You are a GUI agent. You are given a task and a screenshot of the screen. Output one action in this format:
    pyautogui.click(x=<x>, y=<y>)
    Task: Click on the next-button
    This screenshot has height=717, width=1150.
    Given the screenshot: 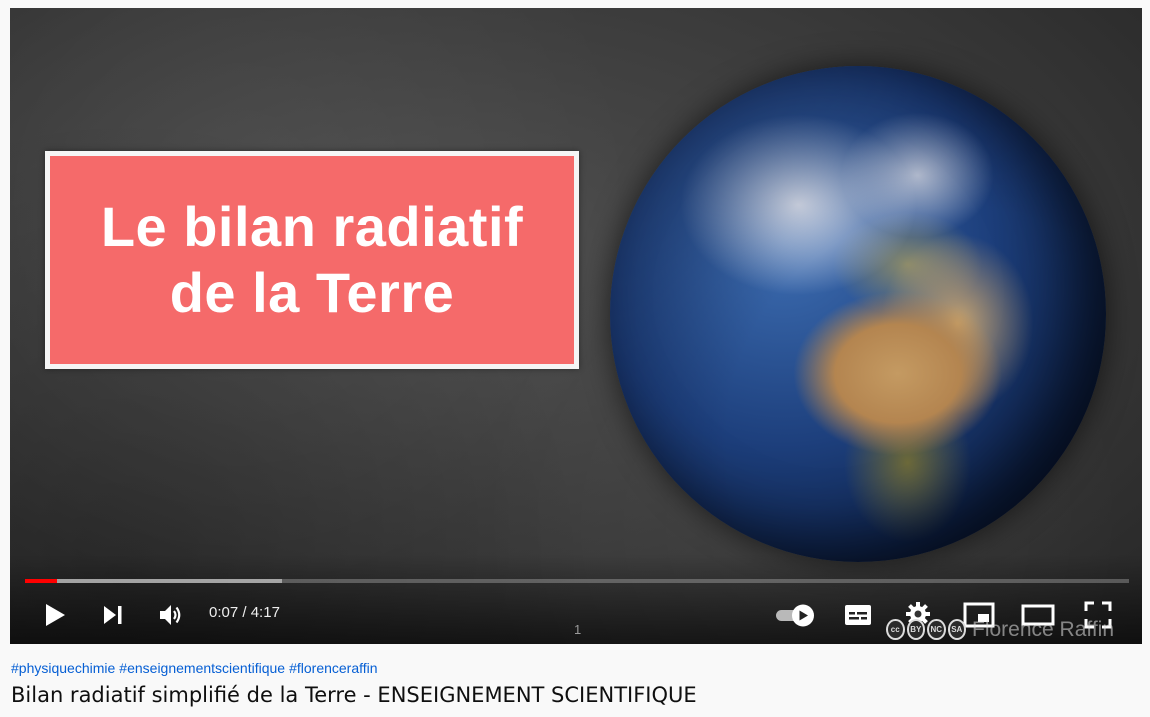 What is the action you would take?
    pyautogui.click(x=113, y=615)
    